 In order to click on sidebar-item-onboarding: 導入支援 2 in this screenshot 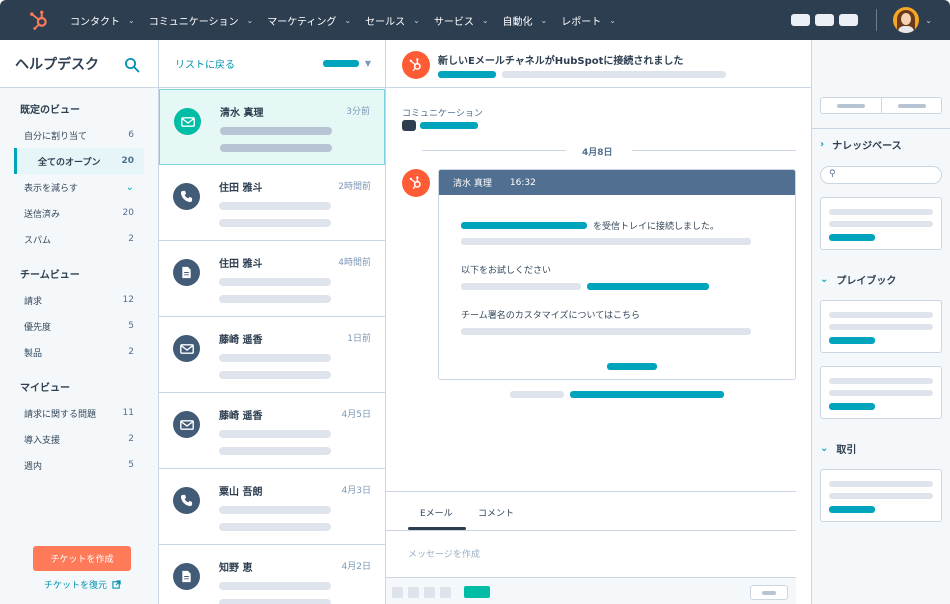, I will do `click(79, 439)`.